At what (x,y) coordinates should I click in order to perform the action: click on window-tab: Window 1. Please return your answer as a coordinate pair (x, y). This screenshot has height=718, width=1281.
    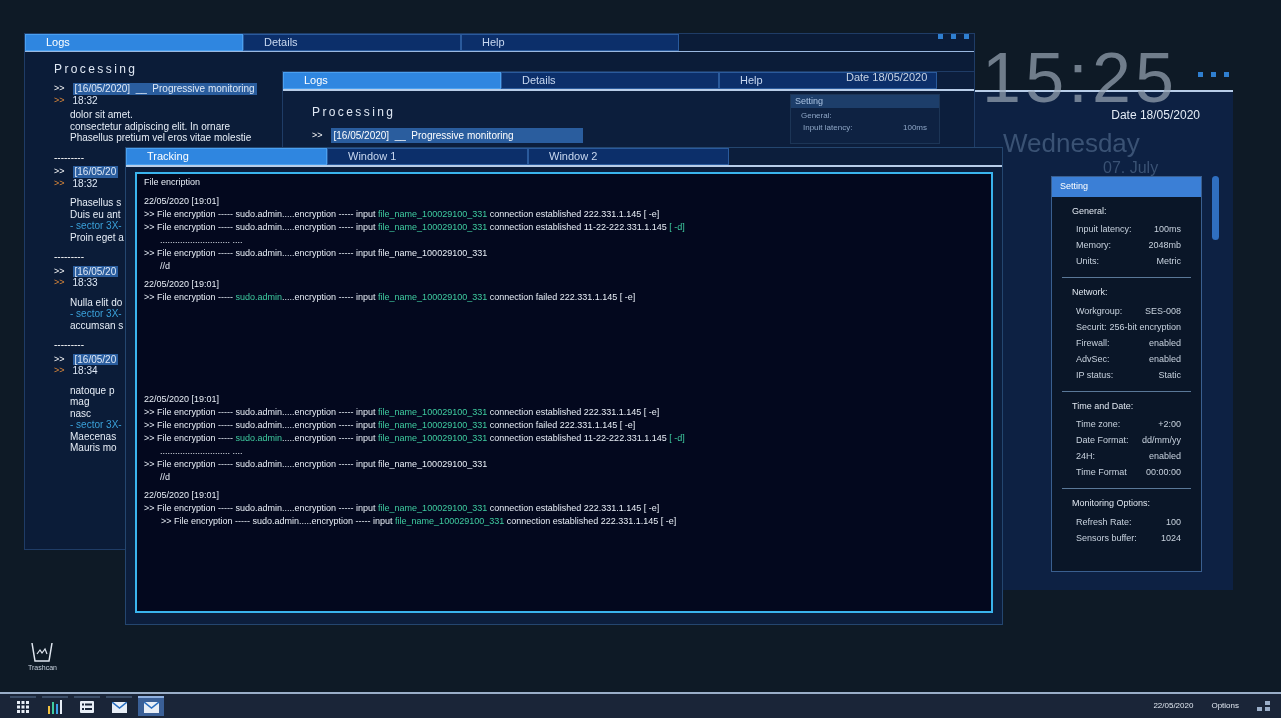
    Looking at the image, I should click on (427, 156).